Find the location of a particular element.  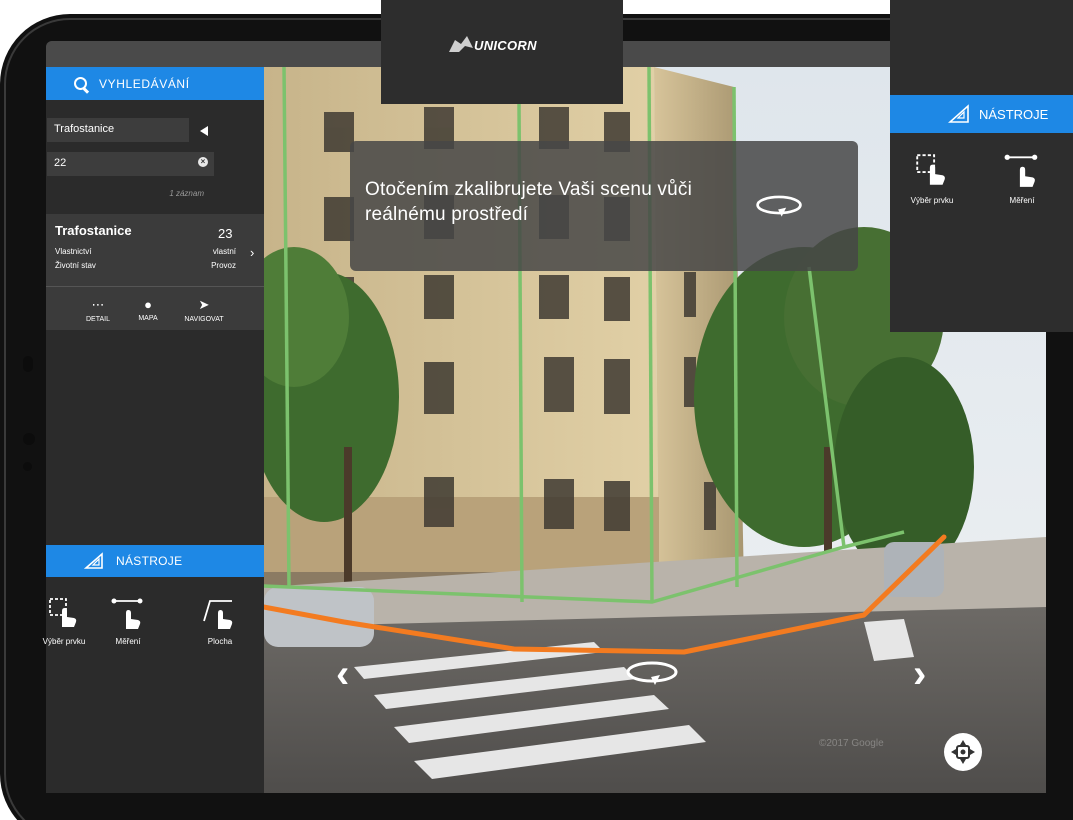

compass-icon is located at coordinates (963, 752).